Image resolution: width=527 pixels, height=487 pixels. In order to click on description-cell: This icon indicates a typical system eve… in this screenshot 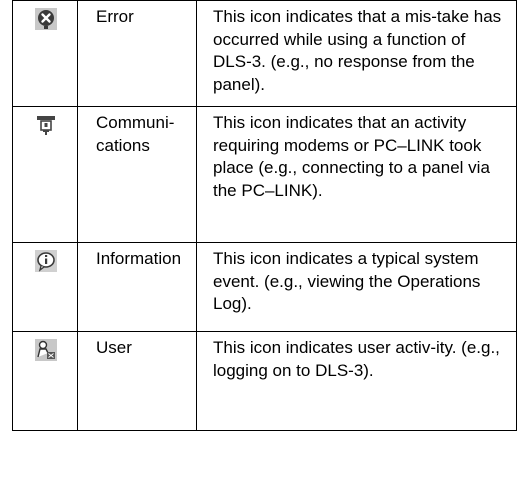, I will do `click(356, 287)`.